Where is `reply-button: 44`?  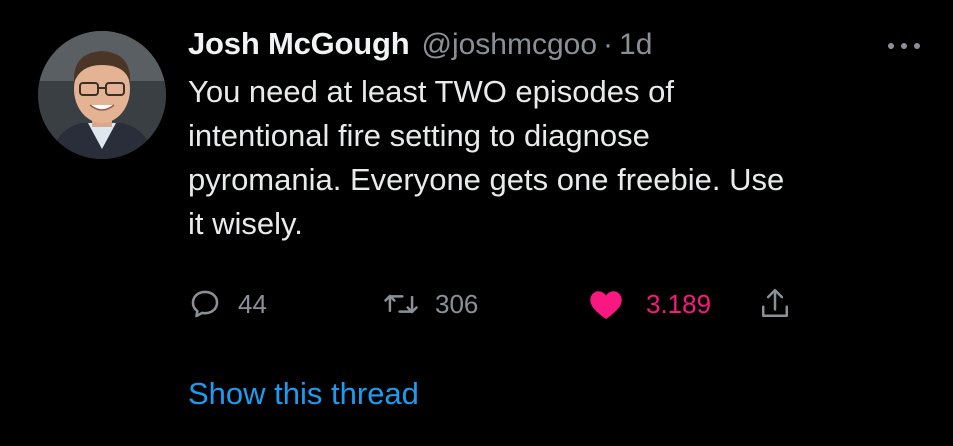
reply-button: 44 is located at coordinates (227, 304).